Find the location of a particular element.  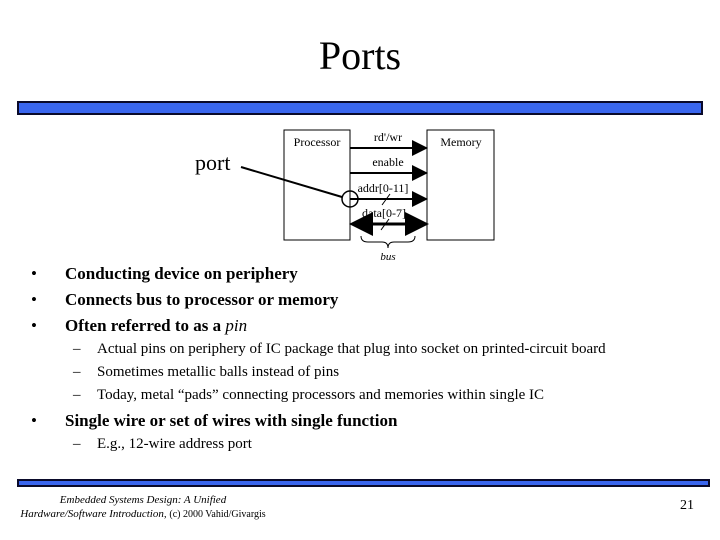

memory-label: Memory is located at coordinates (460, 142).